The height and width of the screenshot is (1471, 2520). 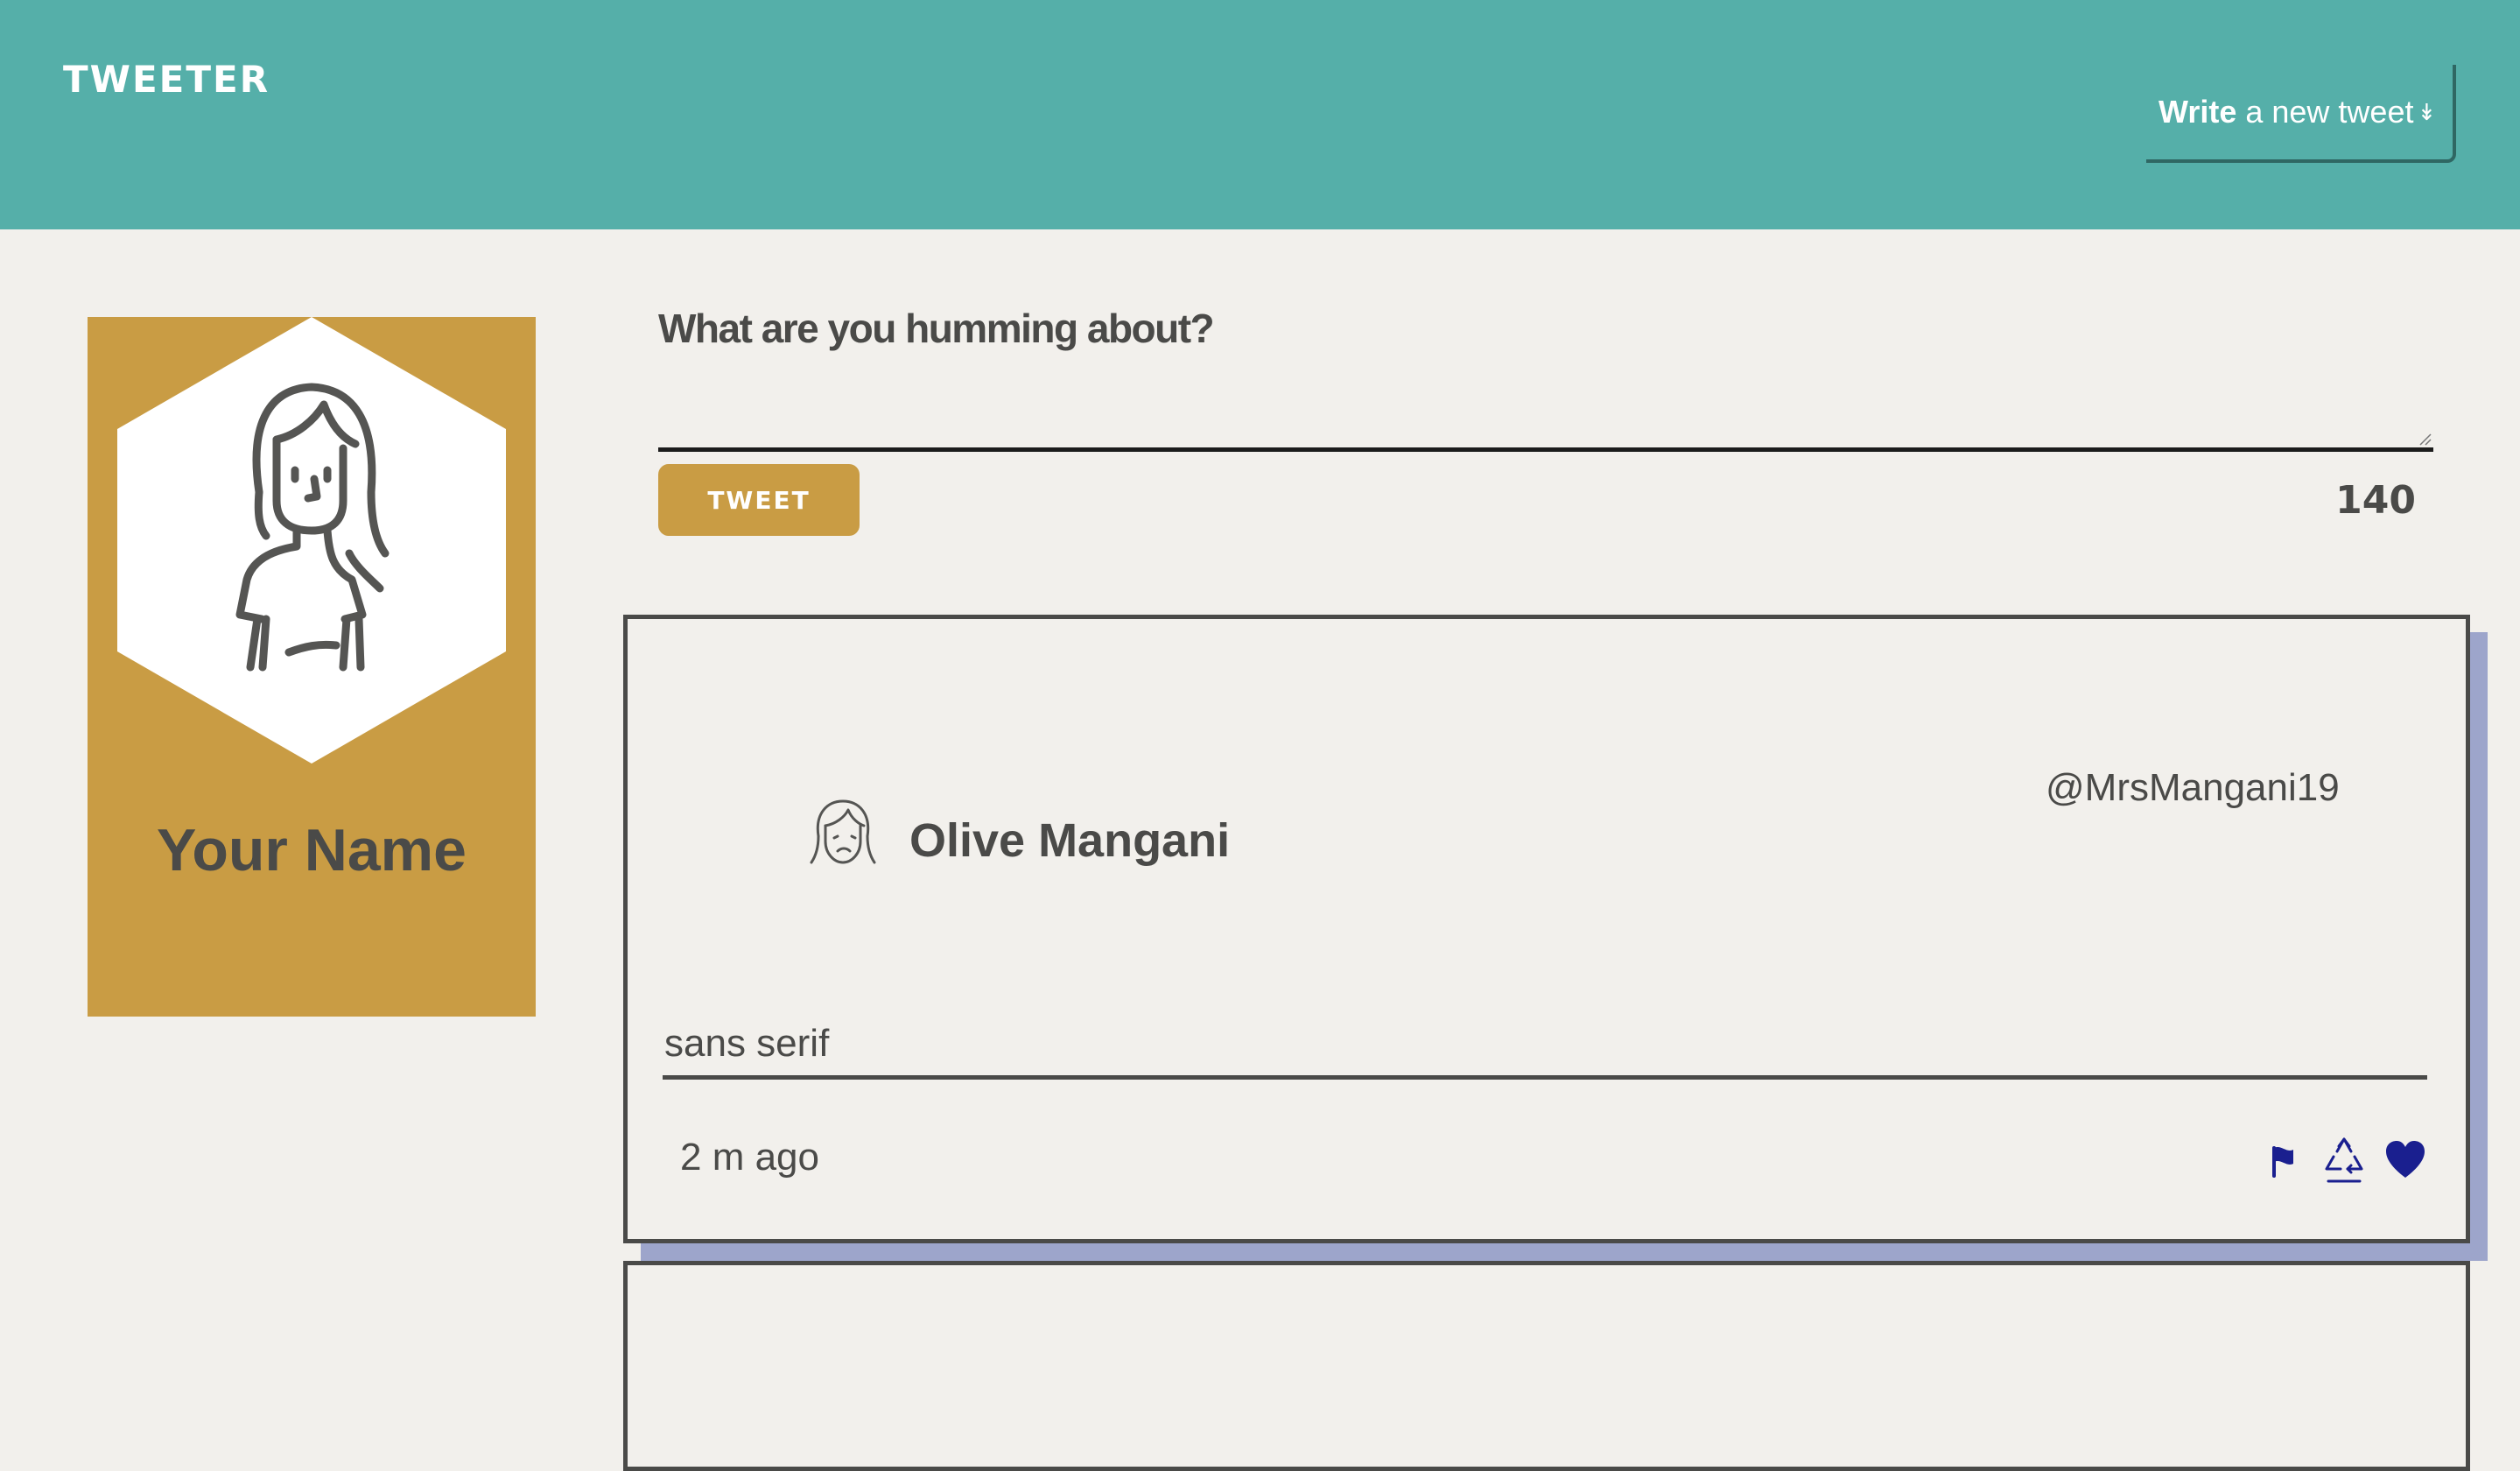 I want to click on new-tweet-label: a new tweet, so click(x=2329, y=112).